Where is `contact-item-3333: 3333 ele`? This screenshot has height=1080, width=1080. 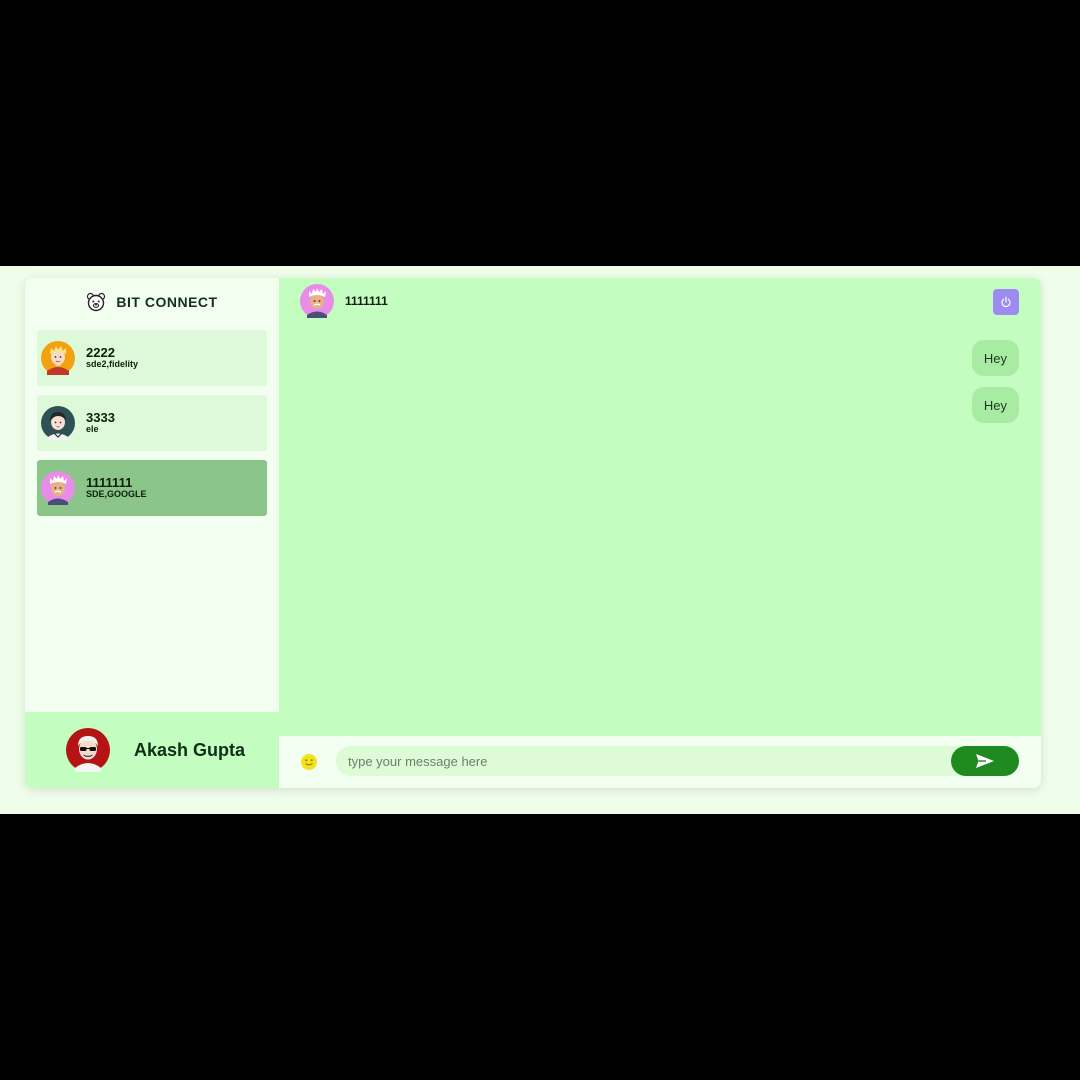
contact-item-3333: 3333 ele is located at coordinates (152, 423).